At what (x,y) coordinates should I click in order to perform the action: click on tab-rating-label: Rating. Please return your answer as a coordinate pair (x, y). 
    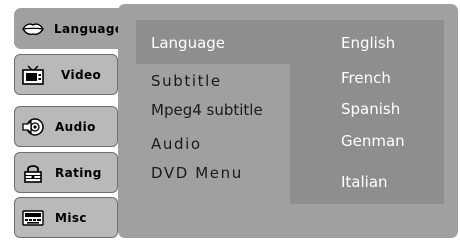
    Looking at the image, I should click on (78, 173).